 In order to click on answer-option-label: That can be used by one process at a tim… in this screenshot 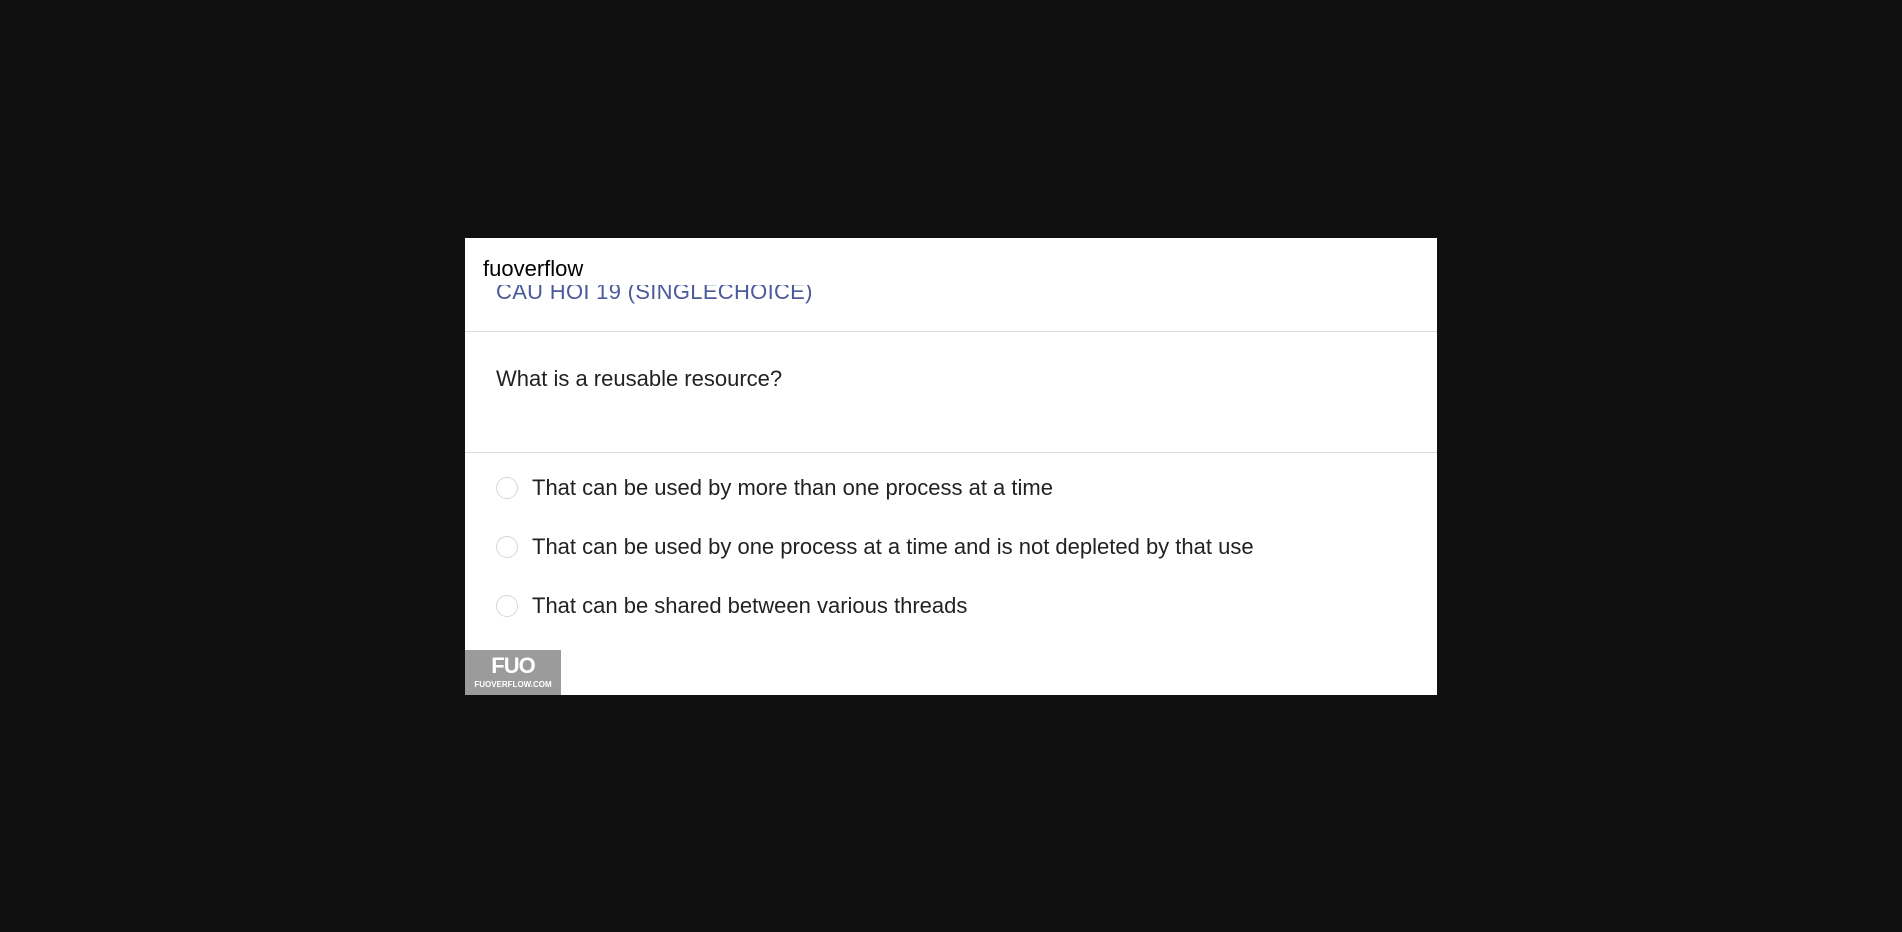, I will do `click(893, 546)`.